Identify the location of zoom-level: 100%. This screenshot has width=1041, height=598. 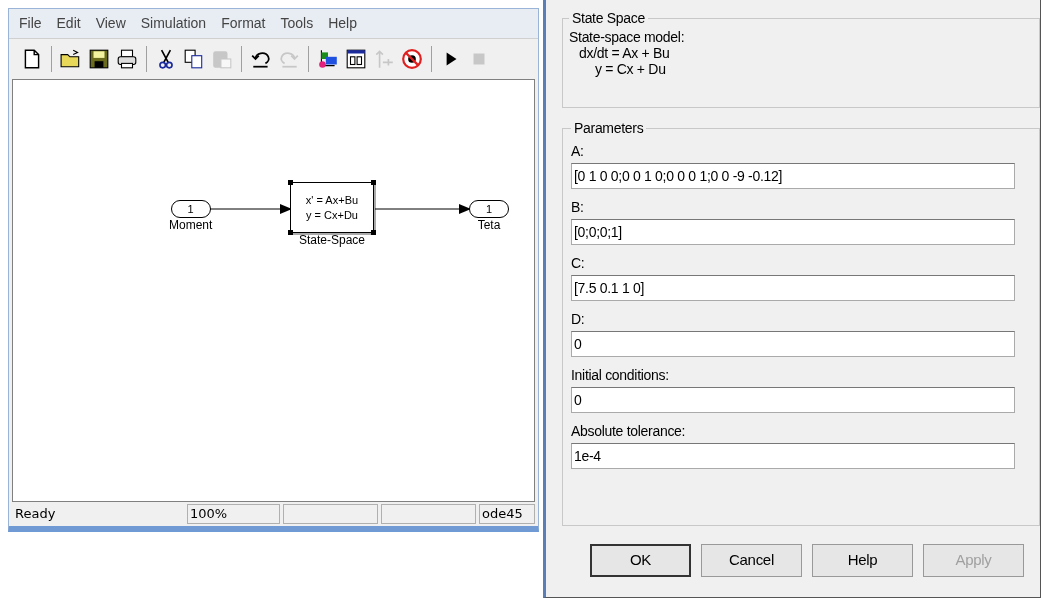
(233, 514).